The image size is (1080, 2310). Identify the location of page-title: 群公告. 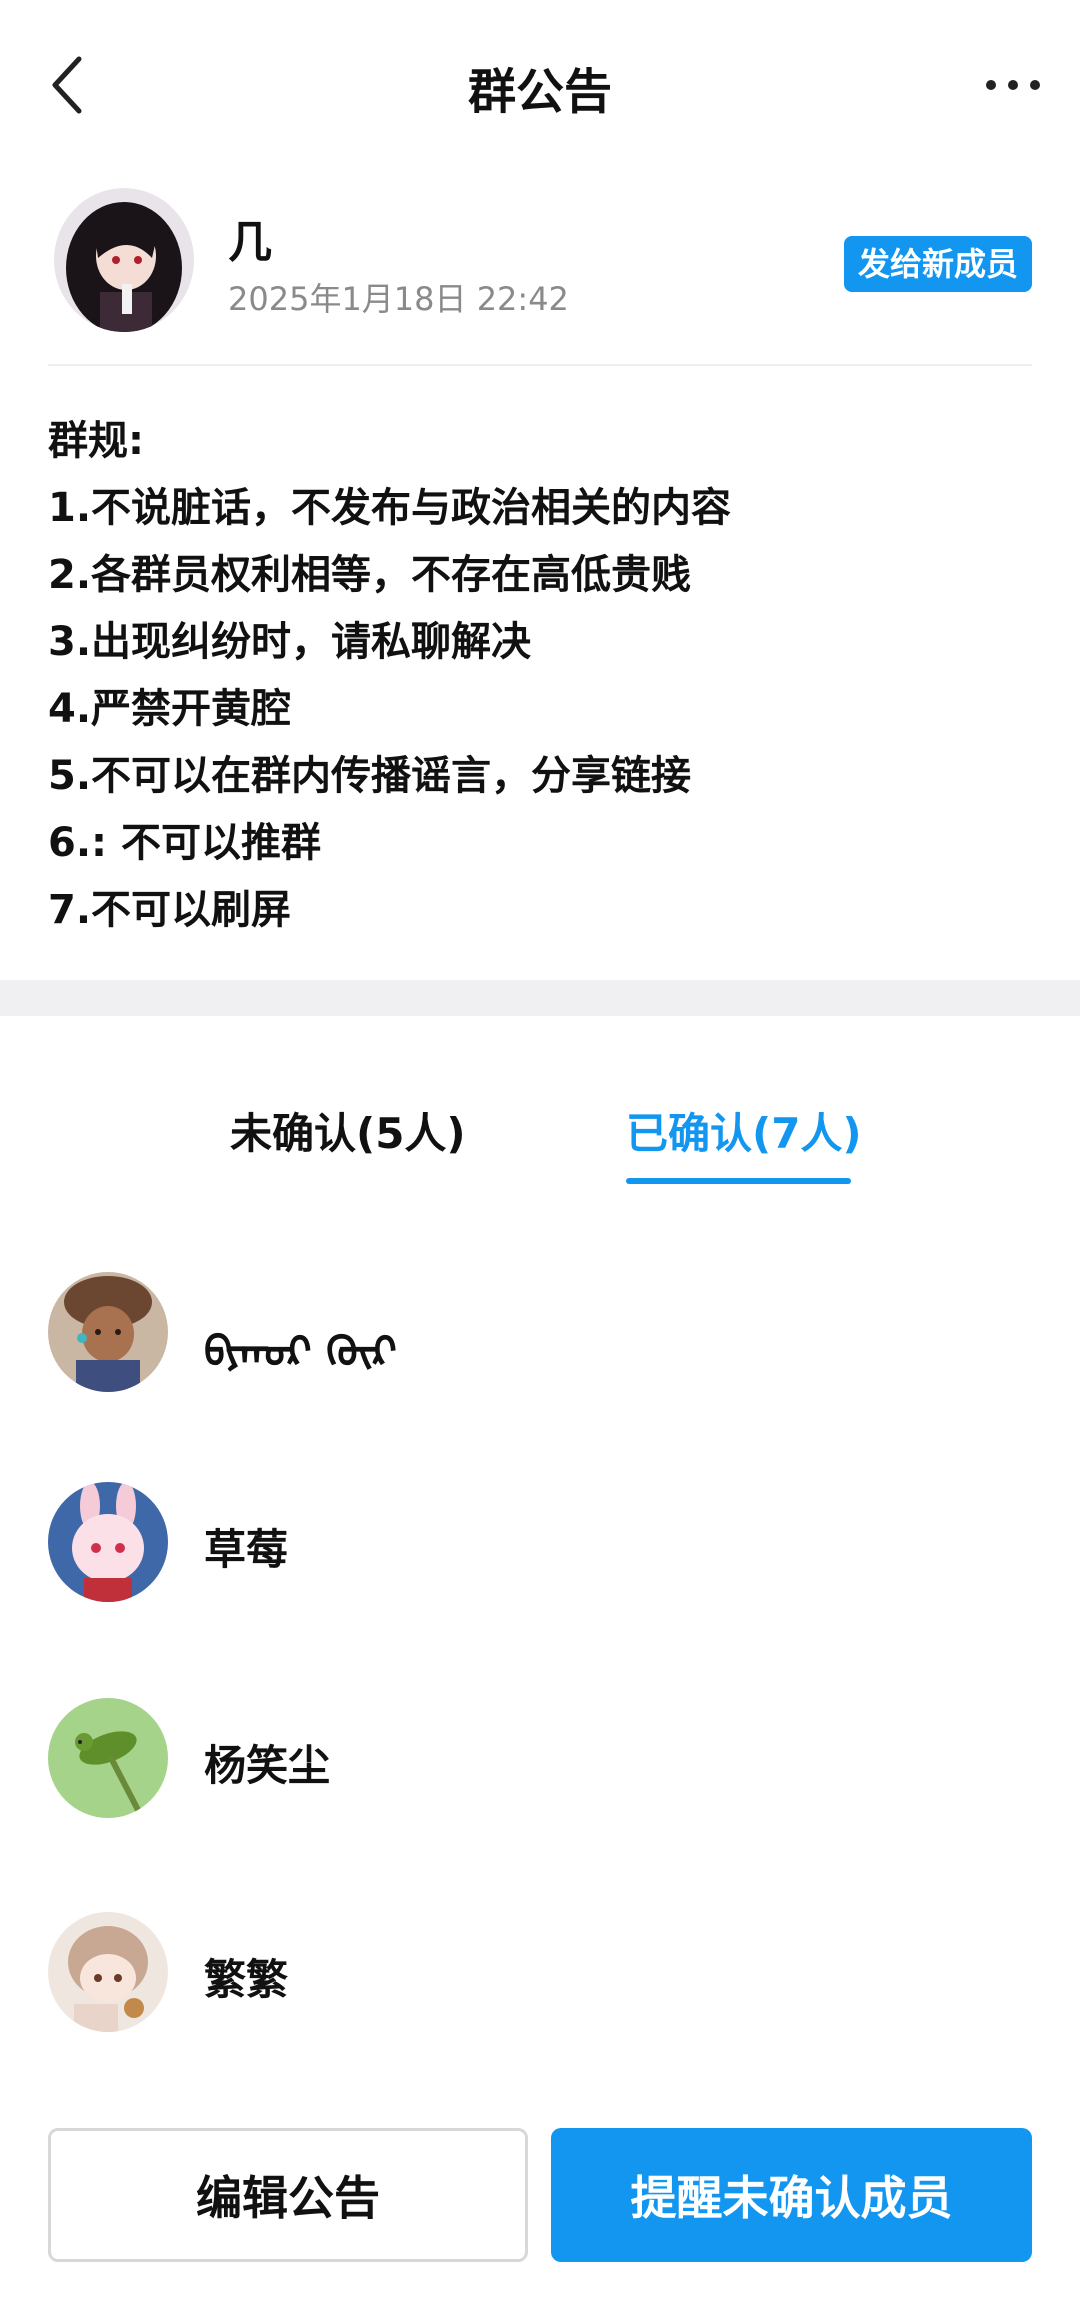
(539, 92).